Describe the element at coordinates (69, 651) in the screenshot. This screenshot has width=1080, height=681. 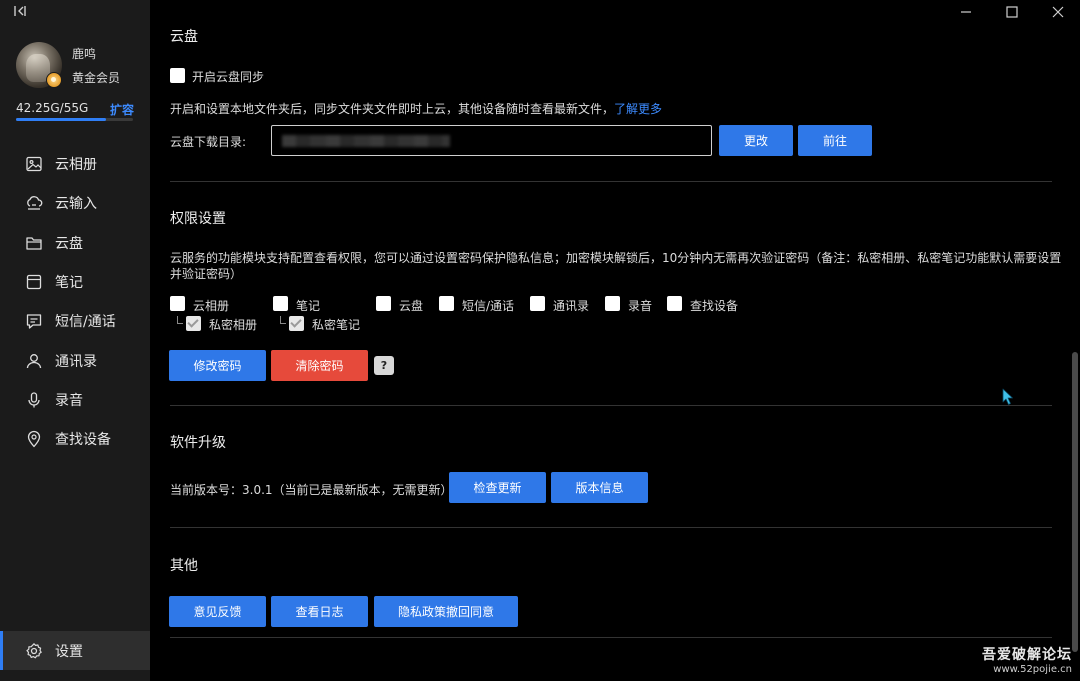
I see `sidebar-item-label: 设置` at that location.